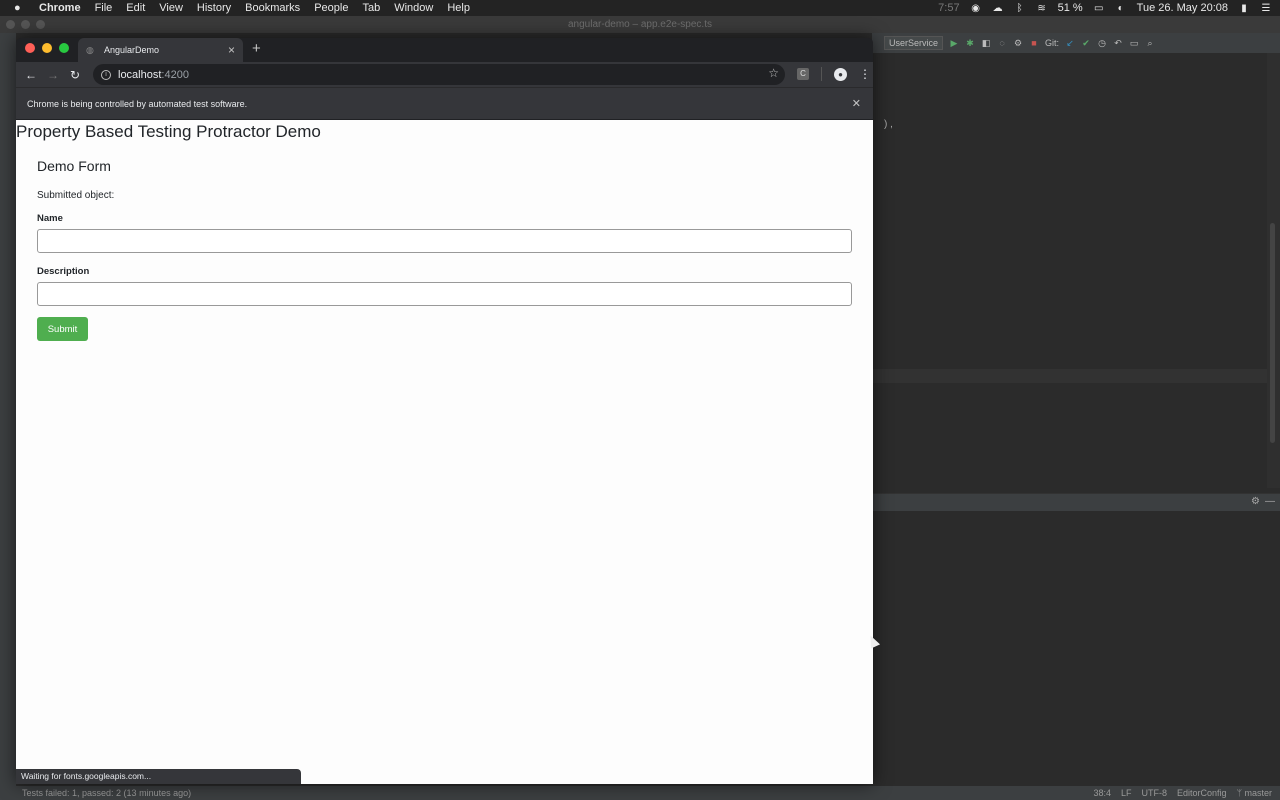 The image size is (1280, 800). What do you see at coordinates (1069, 376) in the screenshot?
I see `current-line-highlight` at bounding box center [1069, 376].